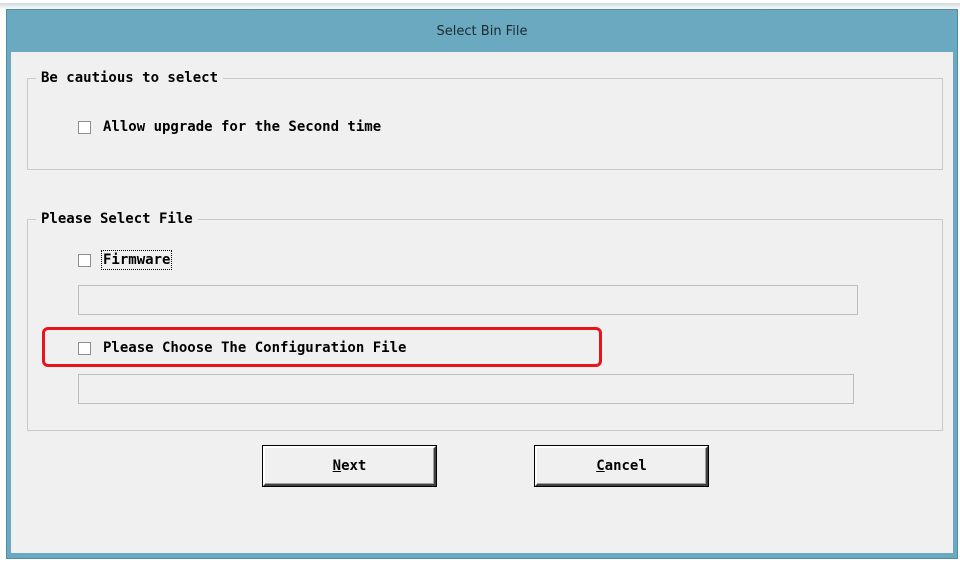 This screenshot has height=562, width=960. I want to click on next-button: Next, so click(349, 466).